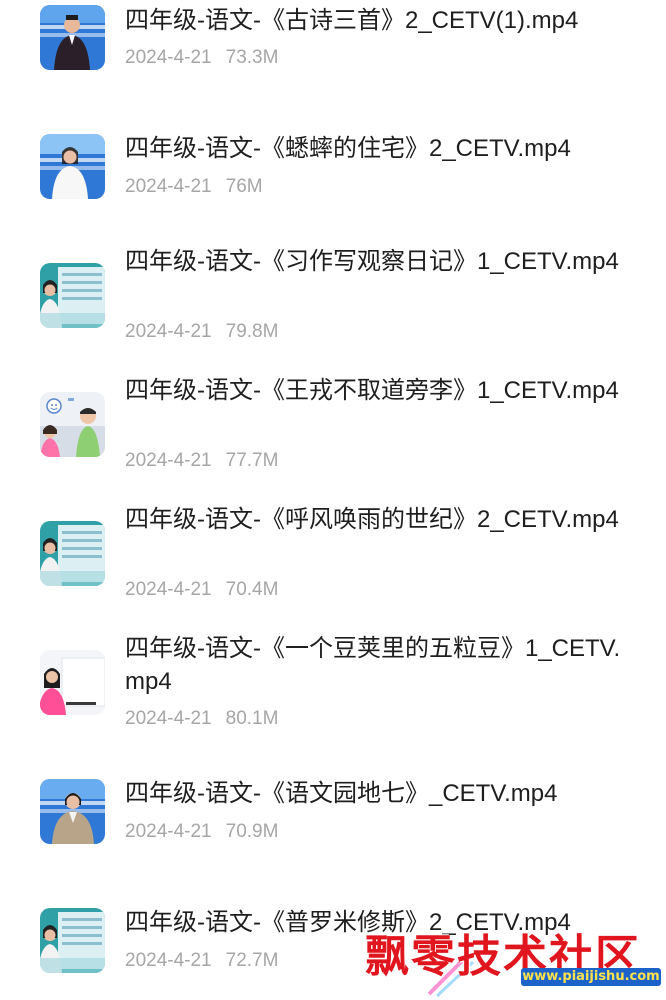  I want to click on file-name: 四年级-语文-《蟋蟀的住宅》2_CETV.mp4, so click(348, 148).